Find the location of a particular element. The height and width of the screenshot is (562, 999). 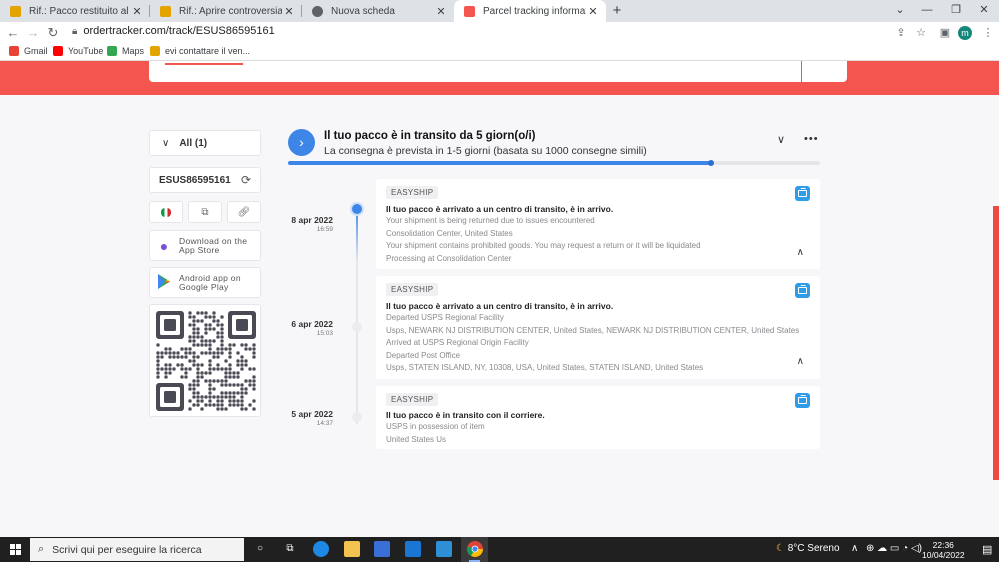

reload-icon: ↻ is located at coordinates (53, 33).